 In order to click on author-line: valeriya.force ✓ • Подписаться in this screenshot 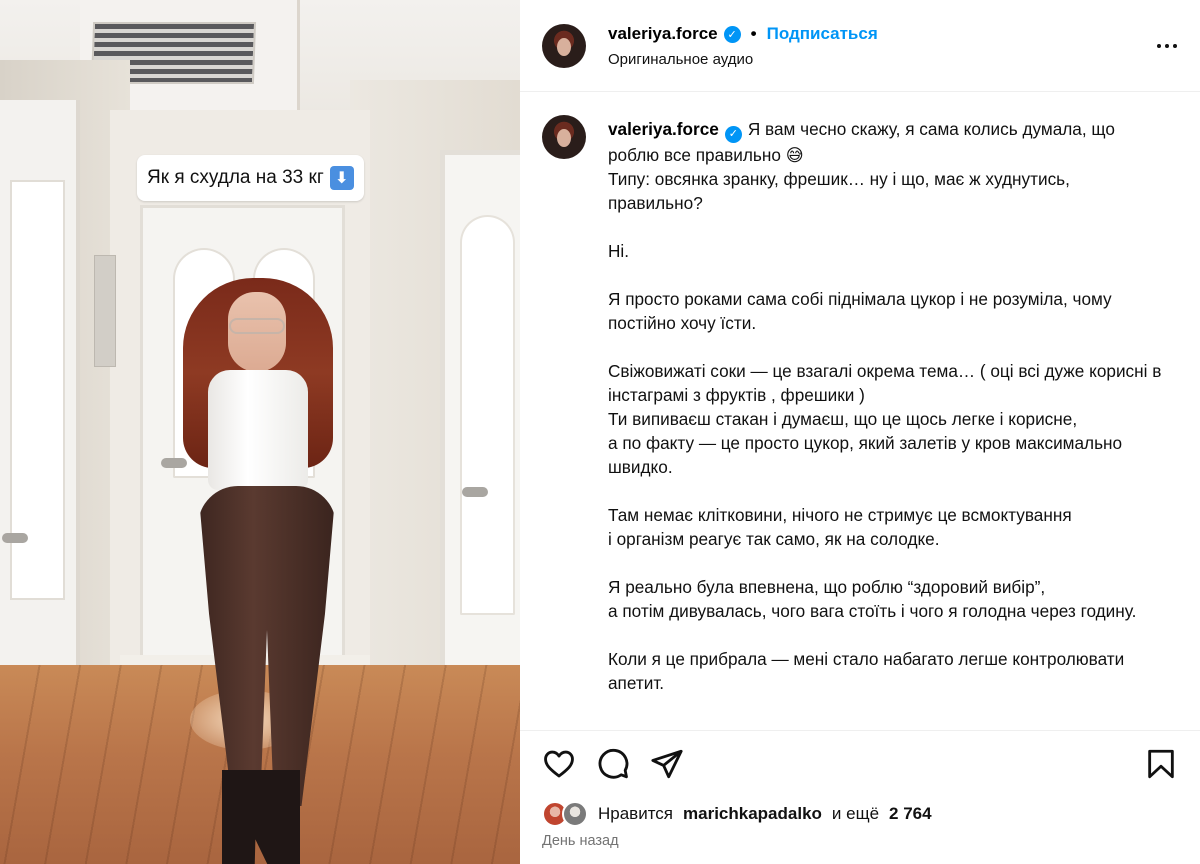, I will do `click(743, 34)`.